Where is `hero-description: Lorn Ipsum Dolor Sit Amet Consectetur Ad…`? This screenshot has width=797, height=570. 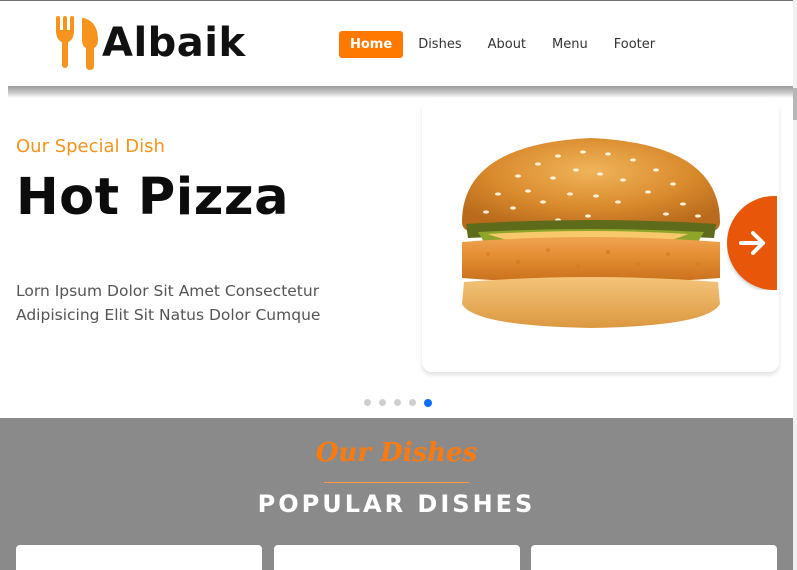 hero-description: Lorn Ipsum Dolor Sit Amet Consectetur Ad… is located at coordinates (168, 303).